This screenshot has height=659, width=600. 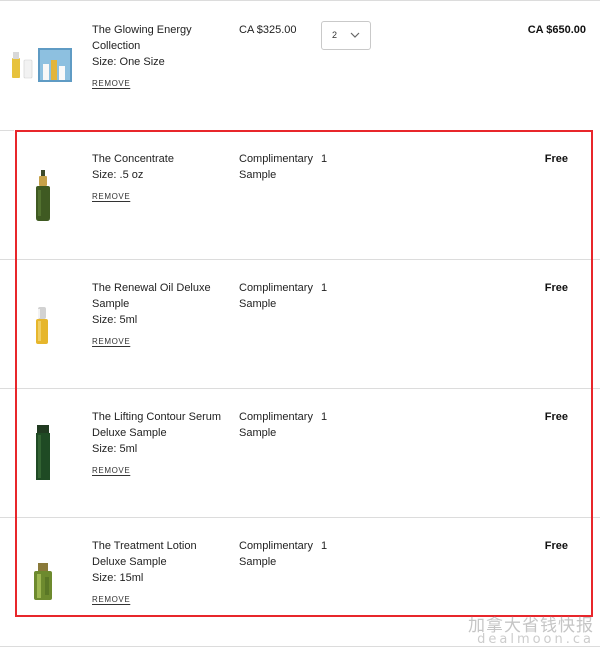 What do you see at coordinates (118, 578) in the screenshot?
I see `product-size: Size: 15ml` at bounding box center [118, 578].